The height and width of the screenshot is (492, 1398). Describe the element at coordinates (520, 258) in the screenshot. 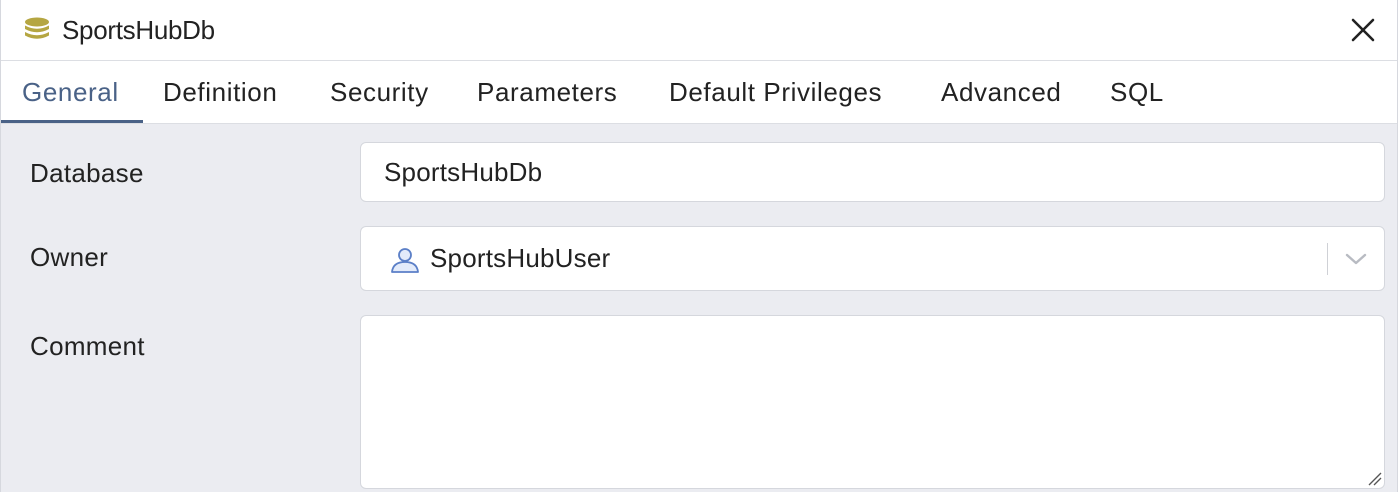

I see `owner-value: SportsHubUser` at that location.